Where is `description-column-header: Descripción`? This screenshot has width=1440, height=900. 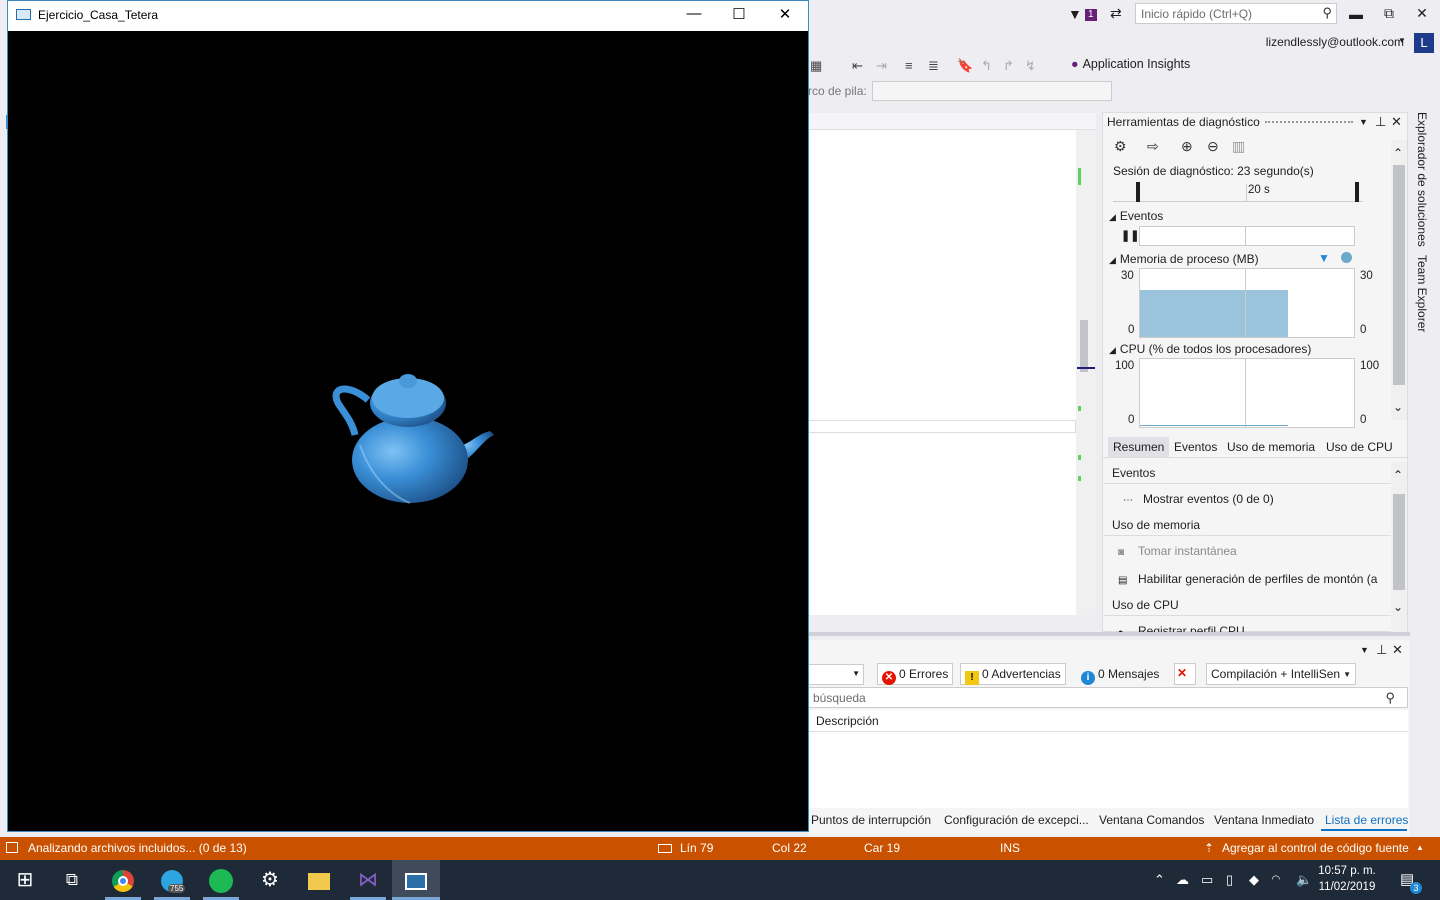
description-column-header: Descripción is located at coordinates (1108, 721).